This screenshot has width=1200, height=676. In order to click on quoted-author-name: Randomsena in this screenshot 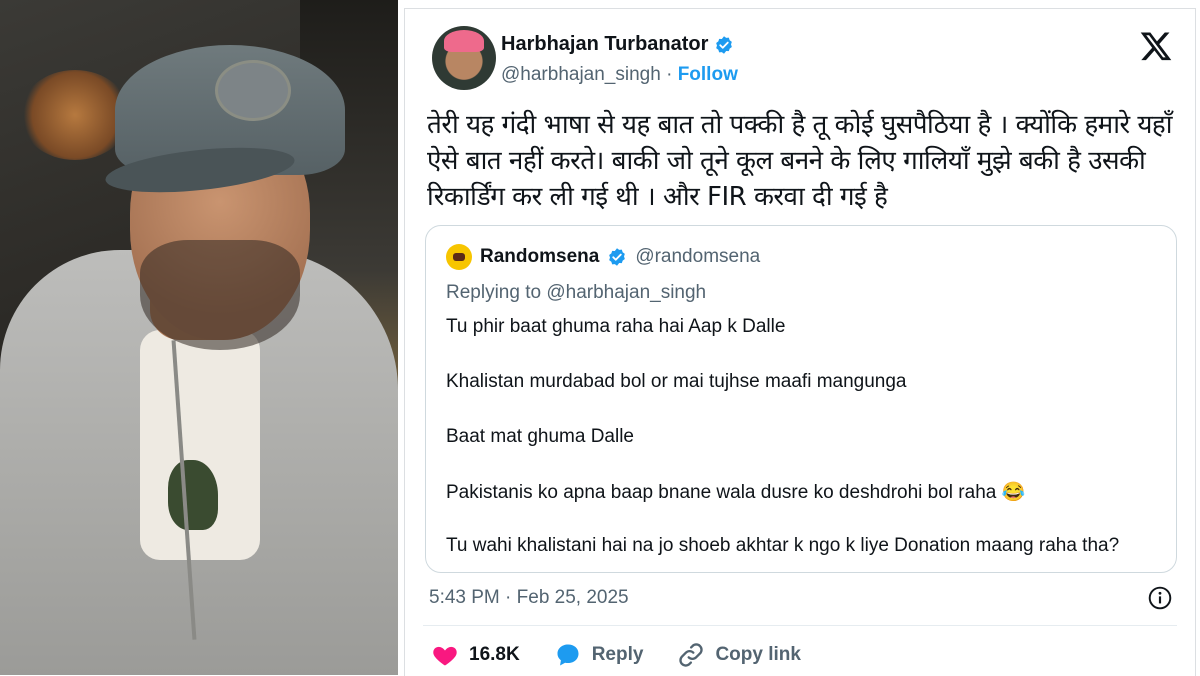, I will do `click(539, 257)`.